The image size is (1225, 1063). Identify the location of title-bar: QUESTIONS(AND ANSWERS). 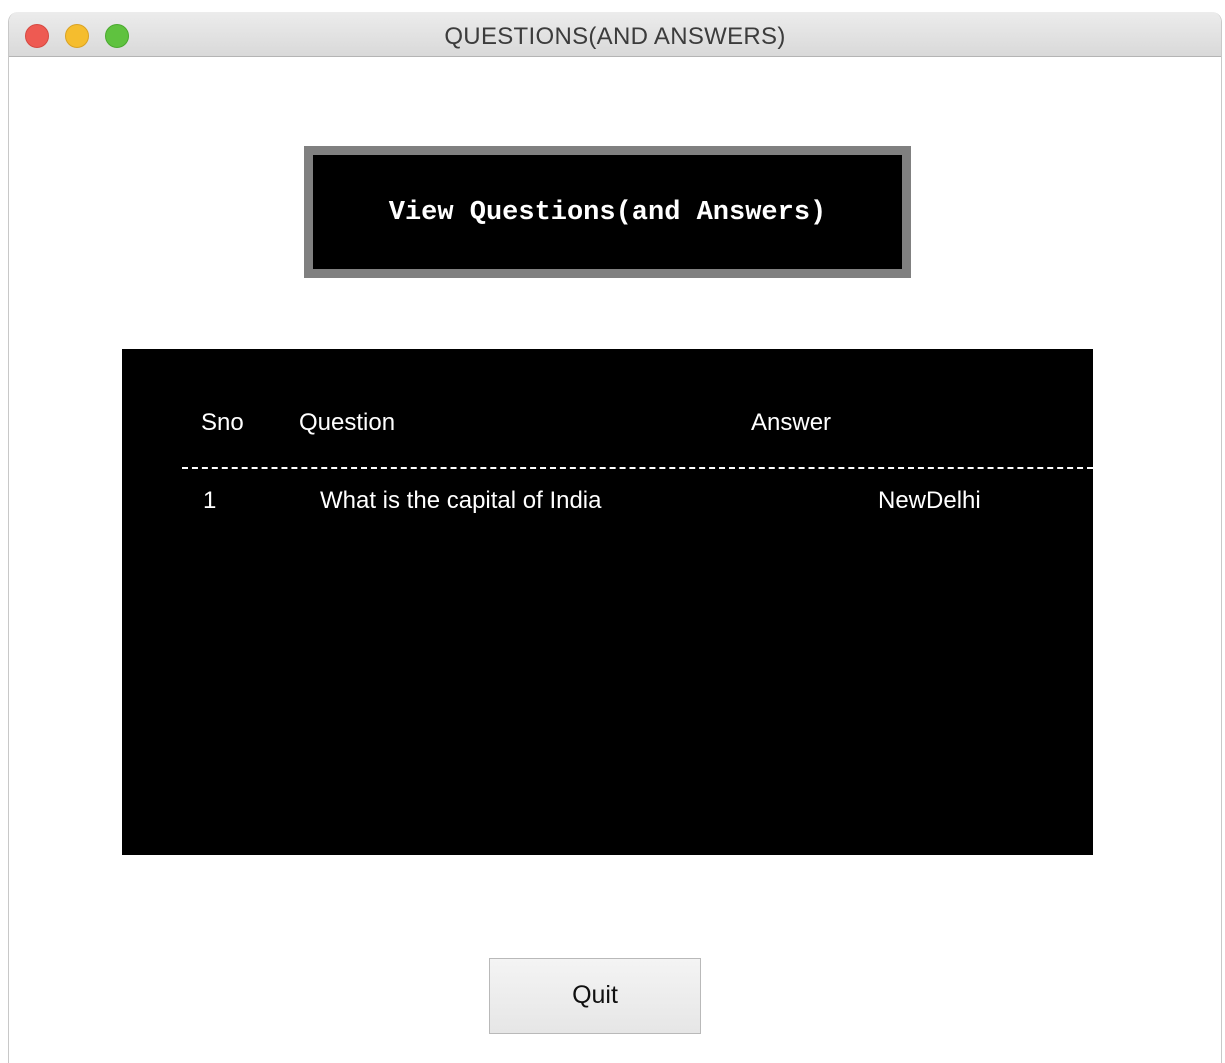
(615, 34).